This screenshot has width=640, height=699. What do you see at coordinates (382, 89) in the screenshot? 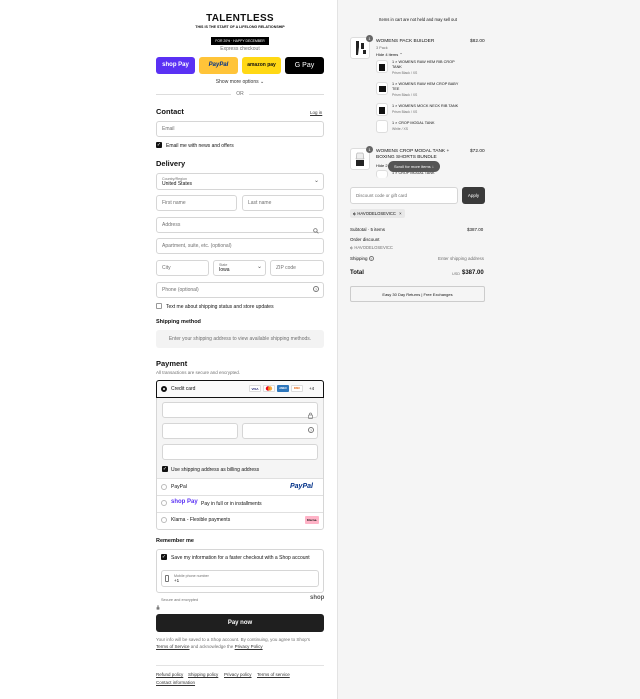
I see `tee-icon` at bounding box center [382, 89].